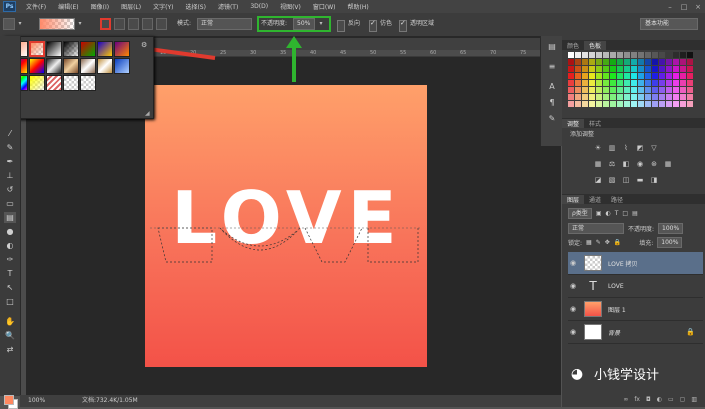  I want to click on filter-adjust-icon: ◐, so click(607, 213).